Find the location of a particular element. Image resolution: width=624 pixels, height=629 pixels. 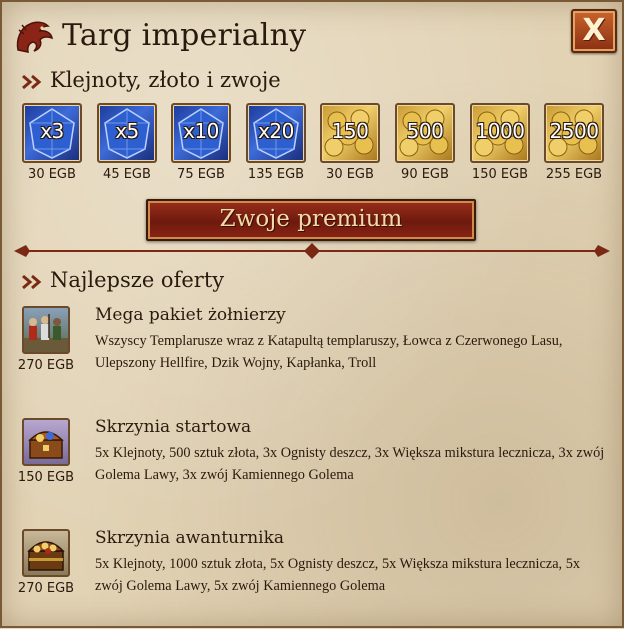

item-quantity: 500 is located at coordinates (425, 131).